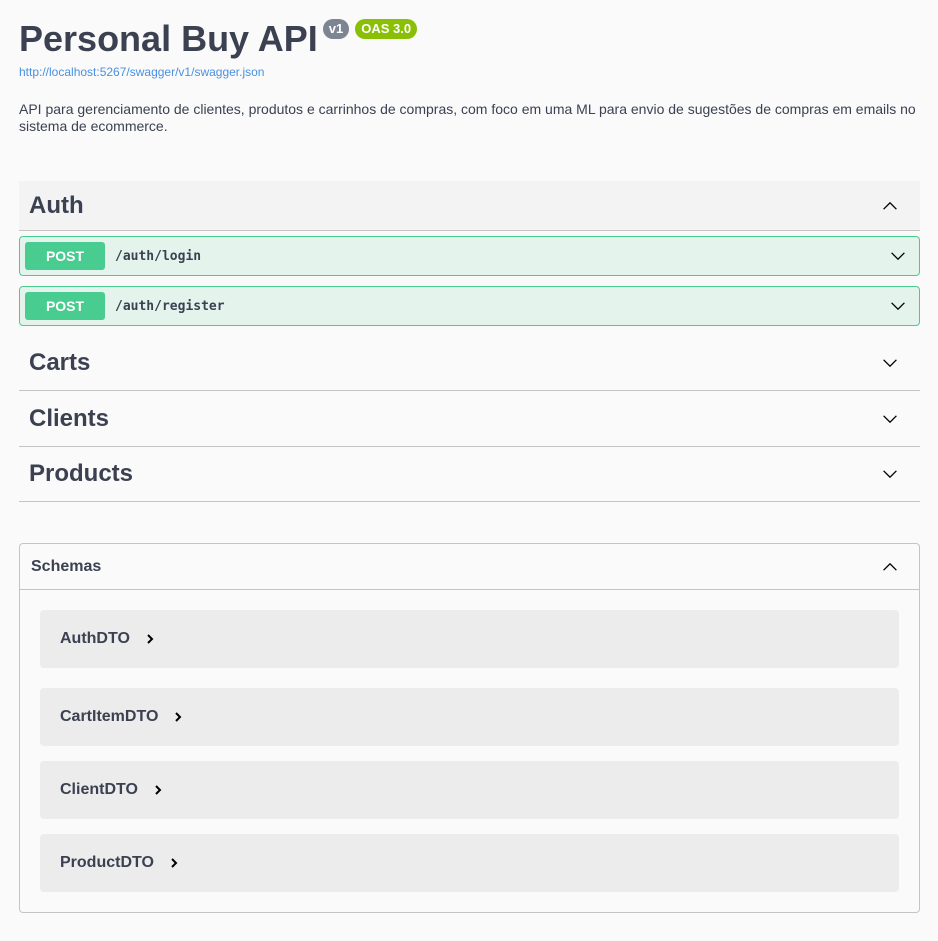 Image resolution: width=938 pixels, height=941 pixels. I want to click on tag-title: Clients, so click(69, 418).